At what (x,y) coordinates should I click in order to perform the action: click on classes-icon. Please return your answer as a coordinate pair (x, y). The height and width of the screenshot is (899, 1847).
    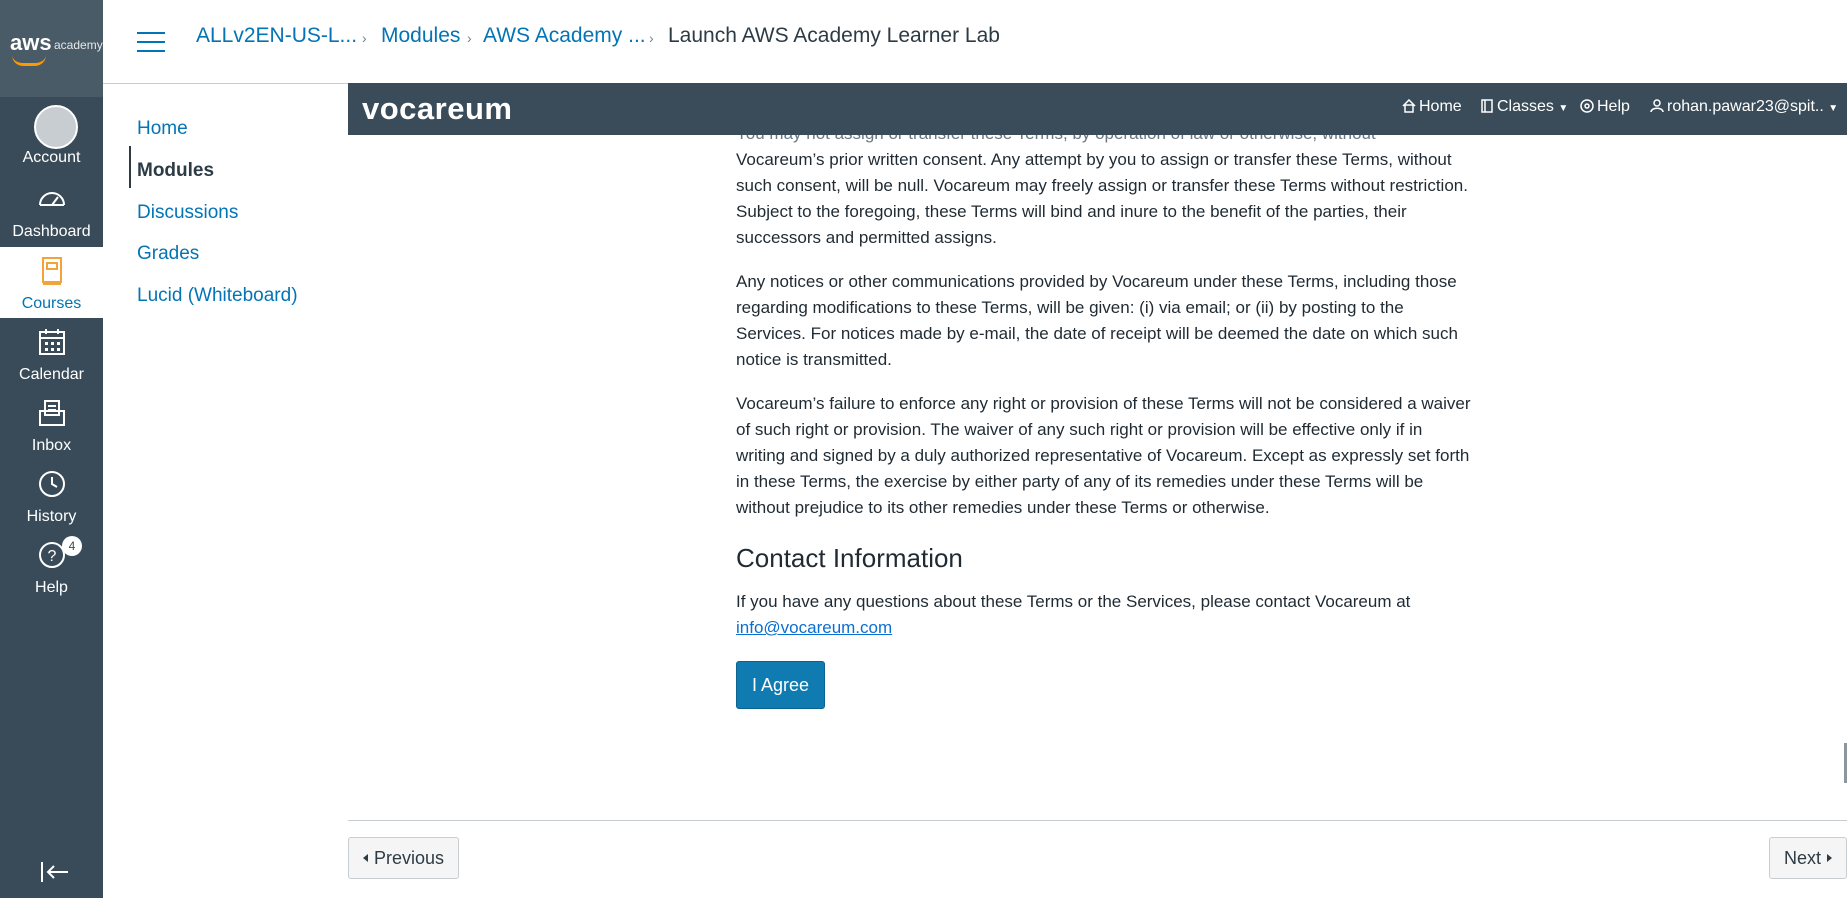
    Looking at the image, I should click on (1487, 106).